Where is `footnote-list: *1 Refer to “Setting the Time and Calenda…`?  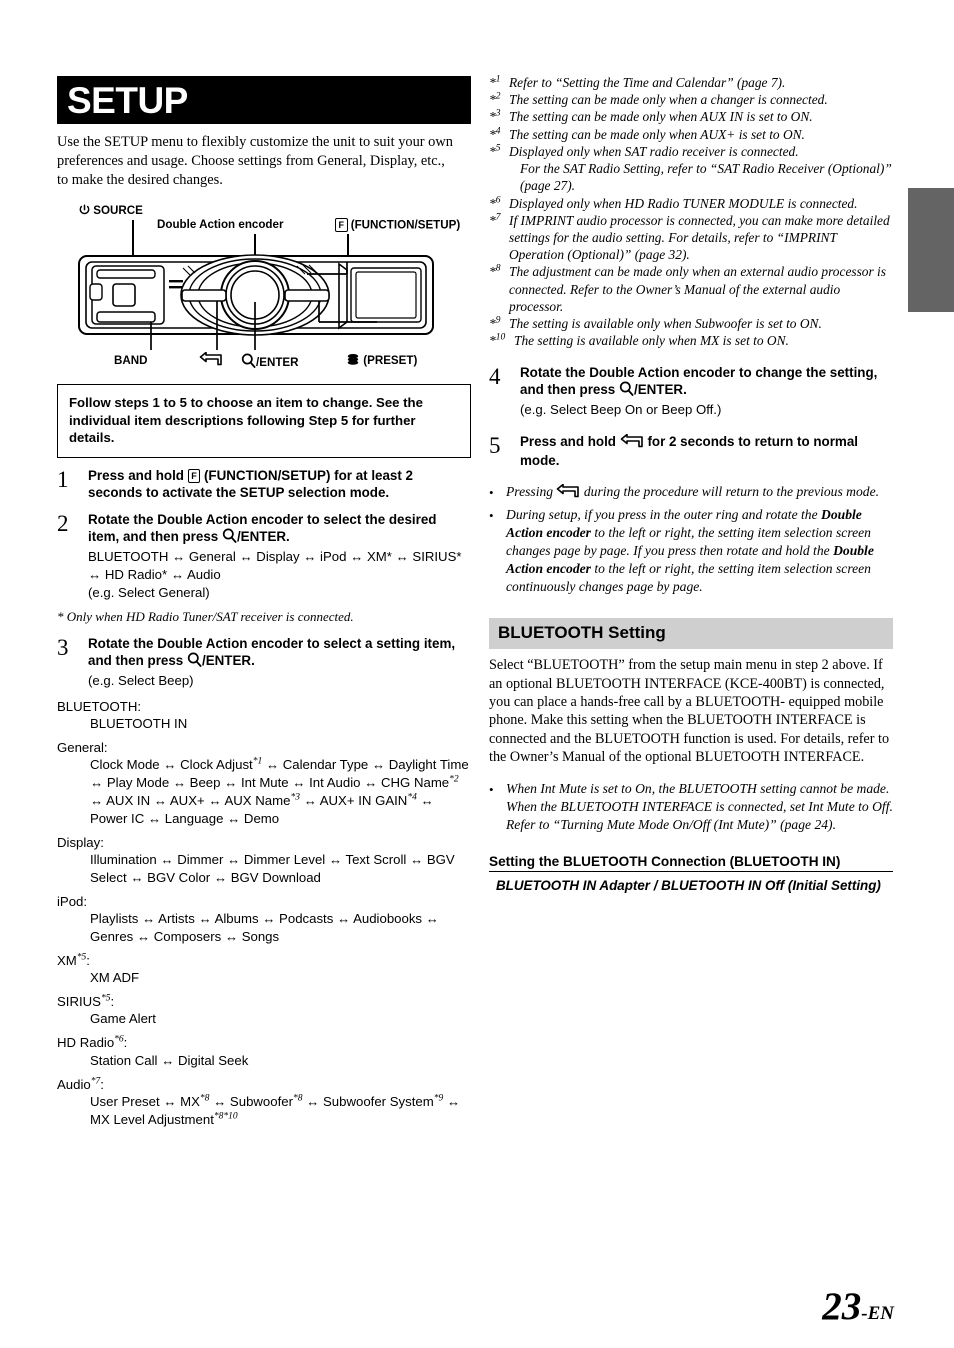 footnote-list: *1 Refer to “Setting the Time and Calenda… is located at coordinates (691, 212).